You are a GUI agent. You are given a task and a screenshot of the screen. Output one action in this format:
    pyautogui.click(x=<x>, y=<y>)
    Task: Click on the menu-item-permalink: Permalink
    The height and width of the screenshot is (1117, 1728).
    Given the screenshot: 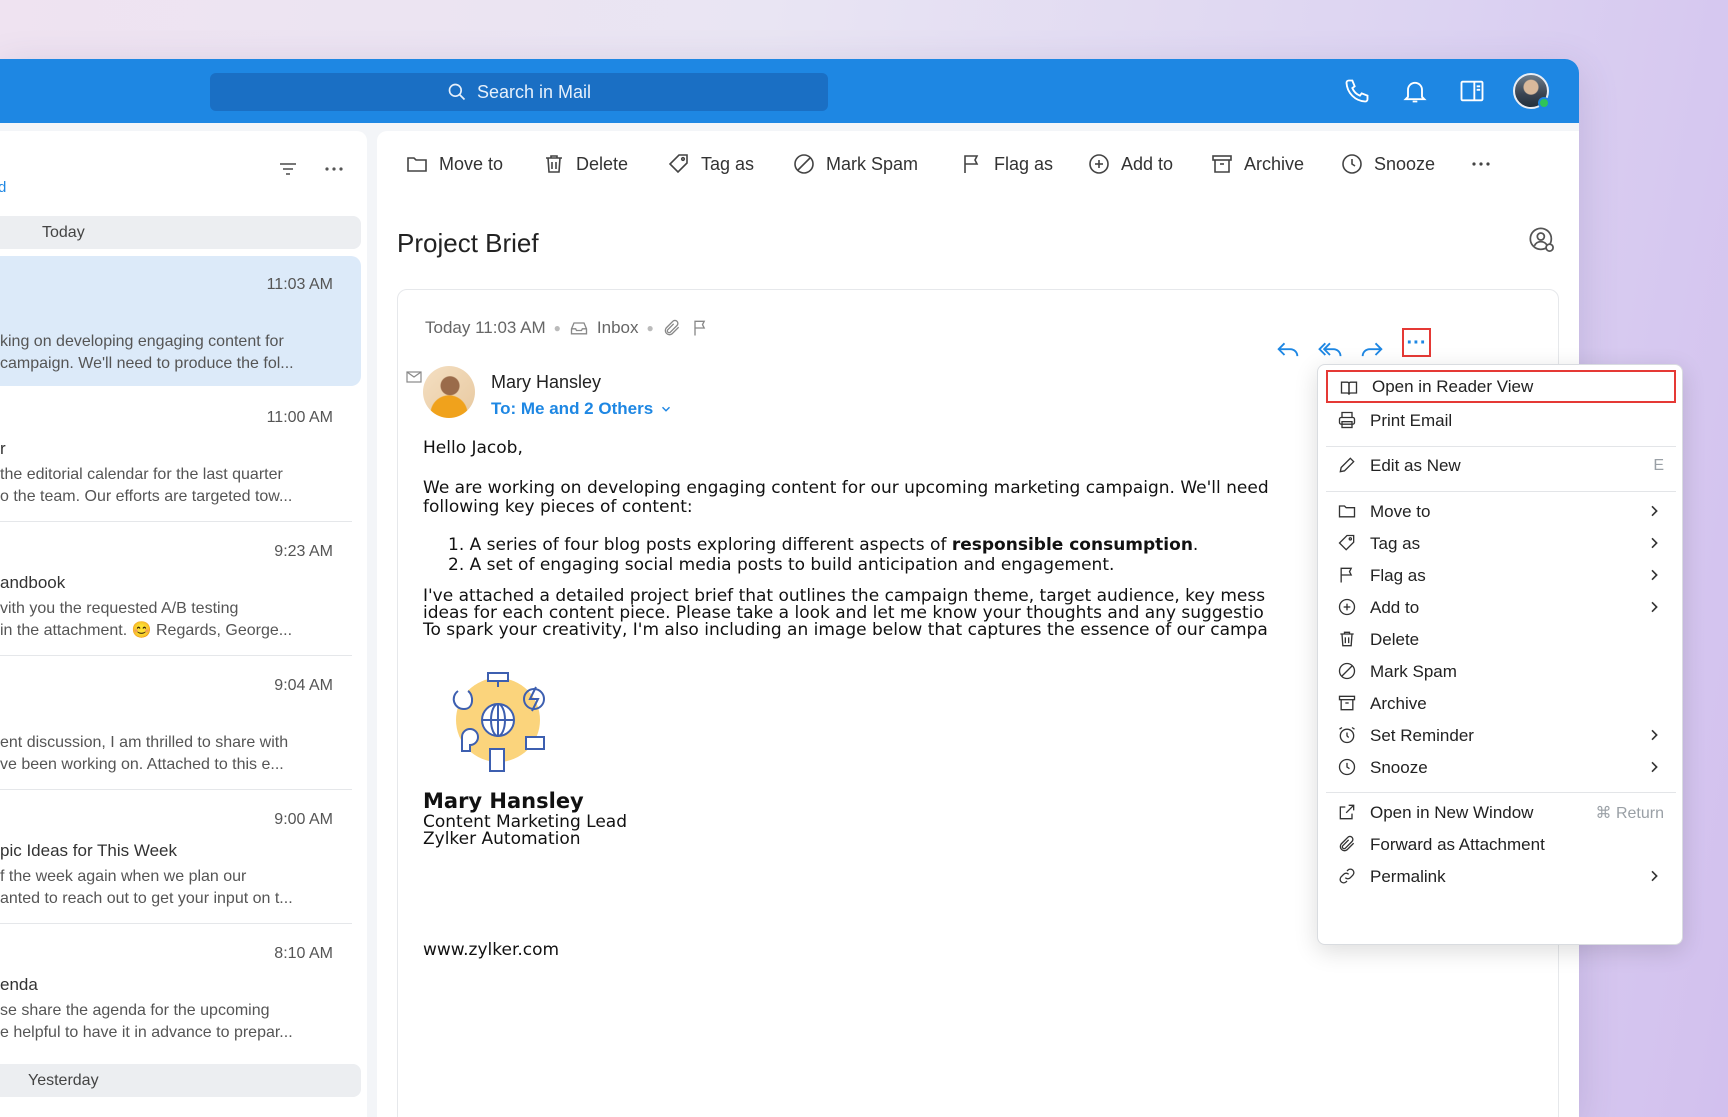 What is the action you would take?
    pyautogui.click(x=1501, y=876)
    